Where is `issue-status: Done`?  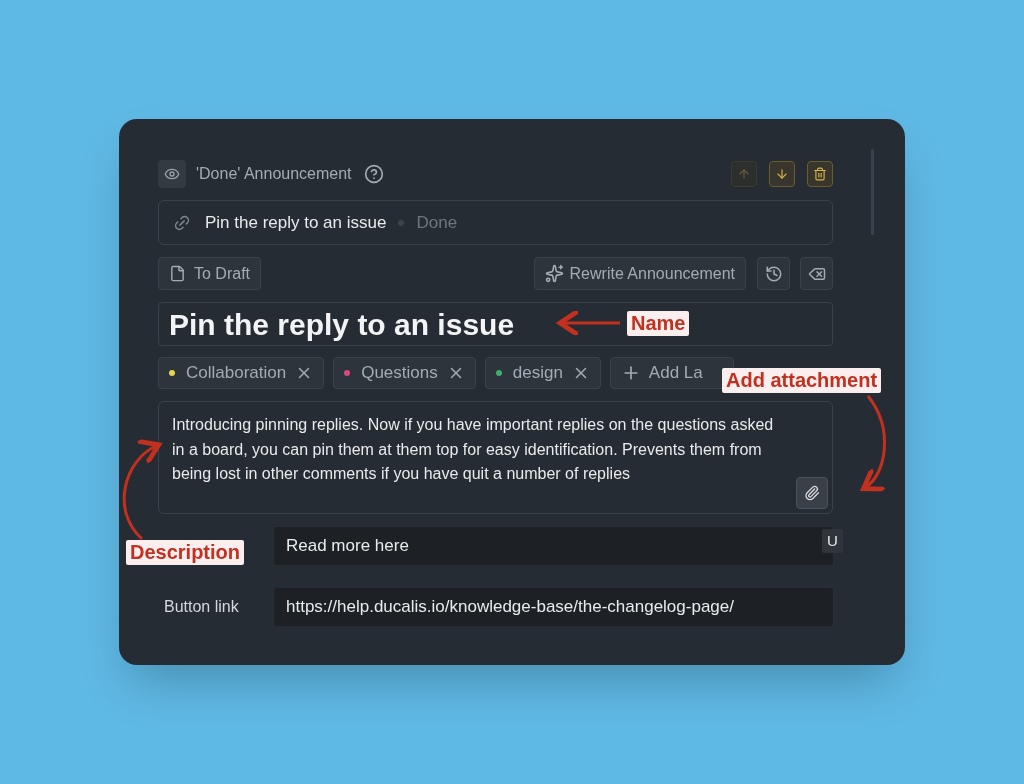 issue-status: Done is located at coordinates (437, 222).